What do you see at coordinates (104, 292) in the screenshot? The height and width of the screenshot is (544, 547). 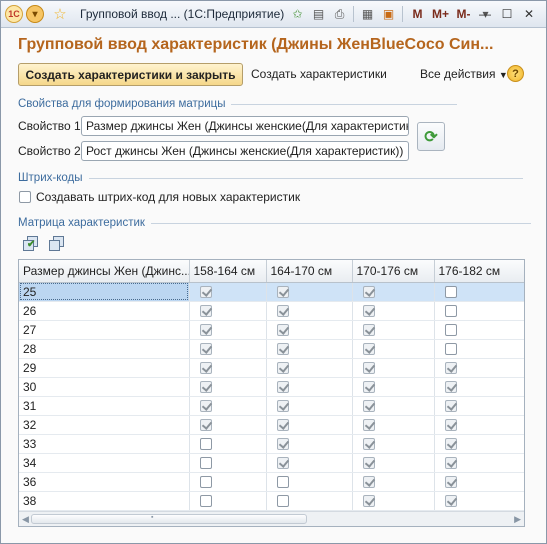 I see `size-cell: 25` at bounding box center [104, 292].